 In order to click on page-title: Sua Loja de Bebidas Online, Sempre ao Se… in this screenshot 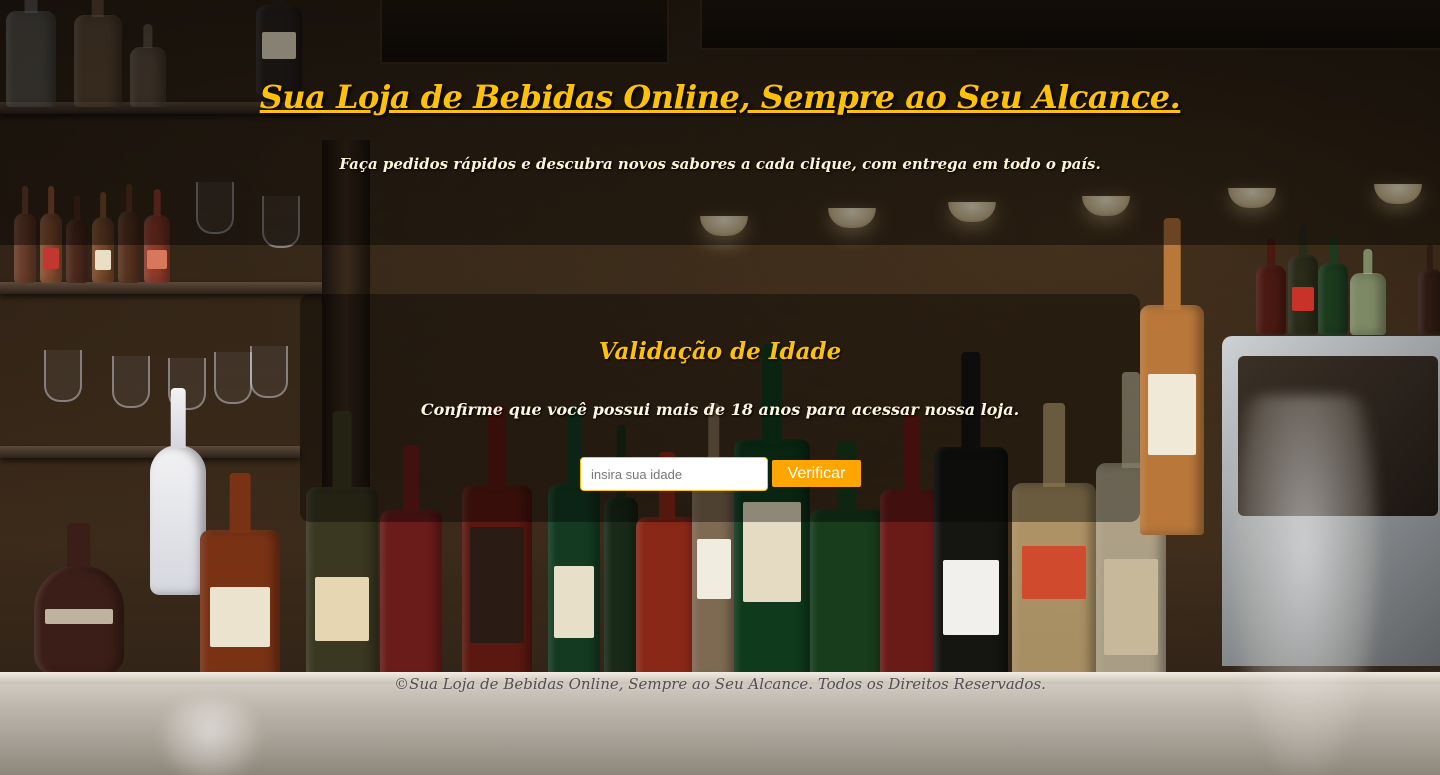, I will do `click(720, 97)`.